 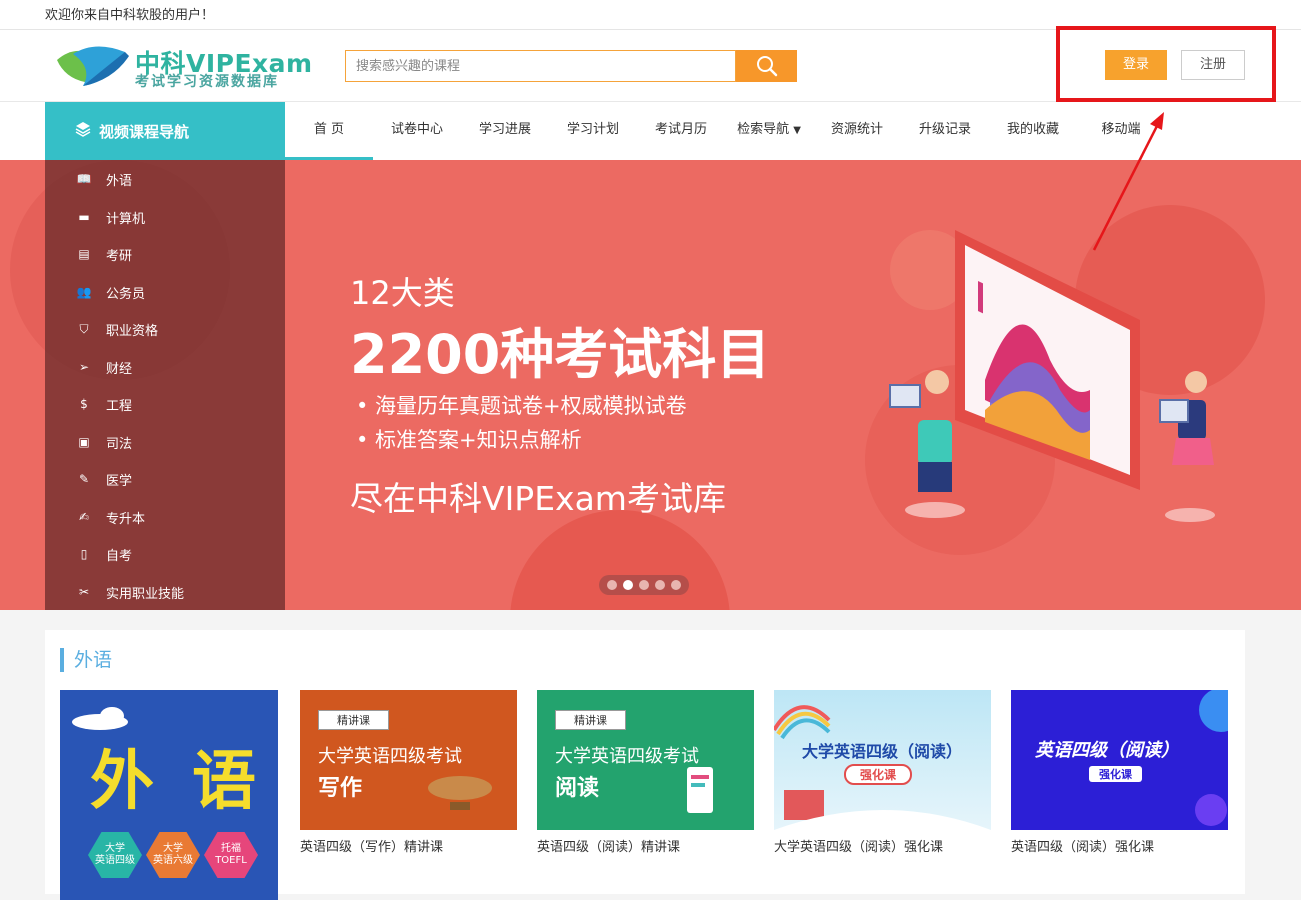 I want to click on tools-icon: ✂, so click(x=84, y=592).